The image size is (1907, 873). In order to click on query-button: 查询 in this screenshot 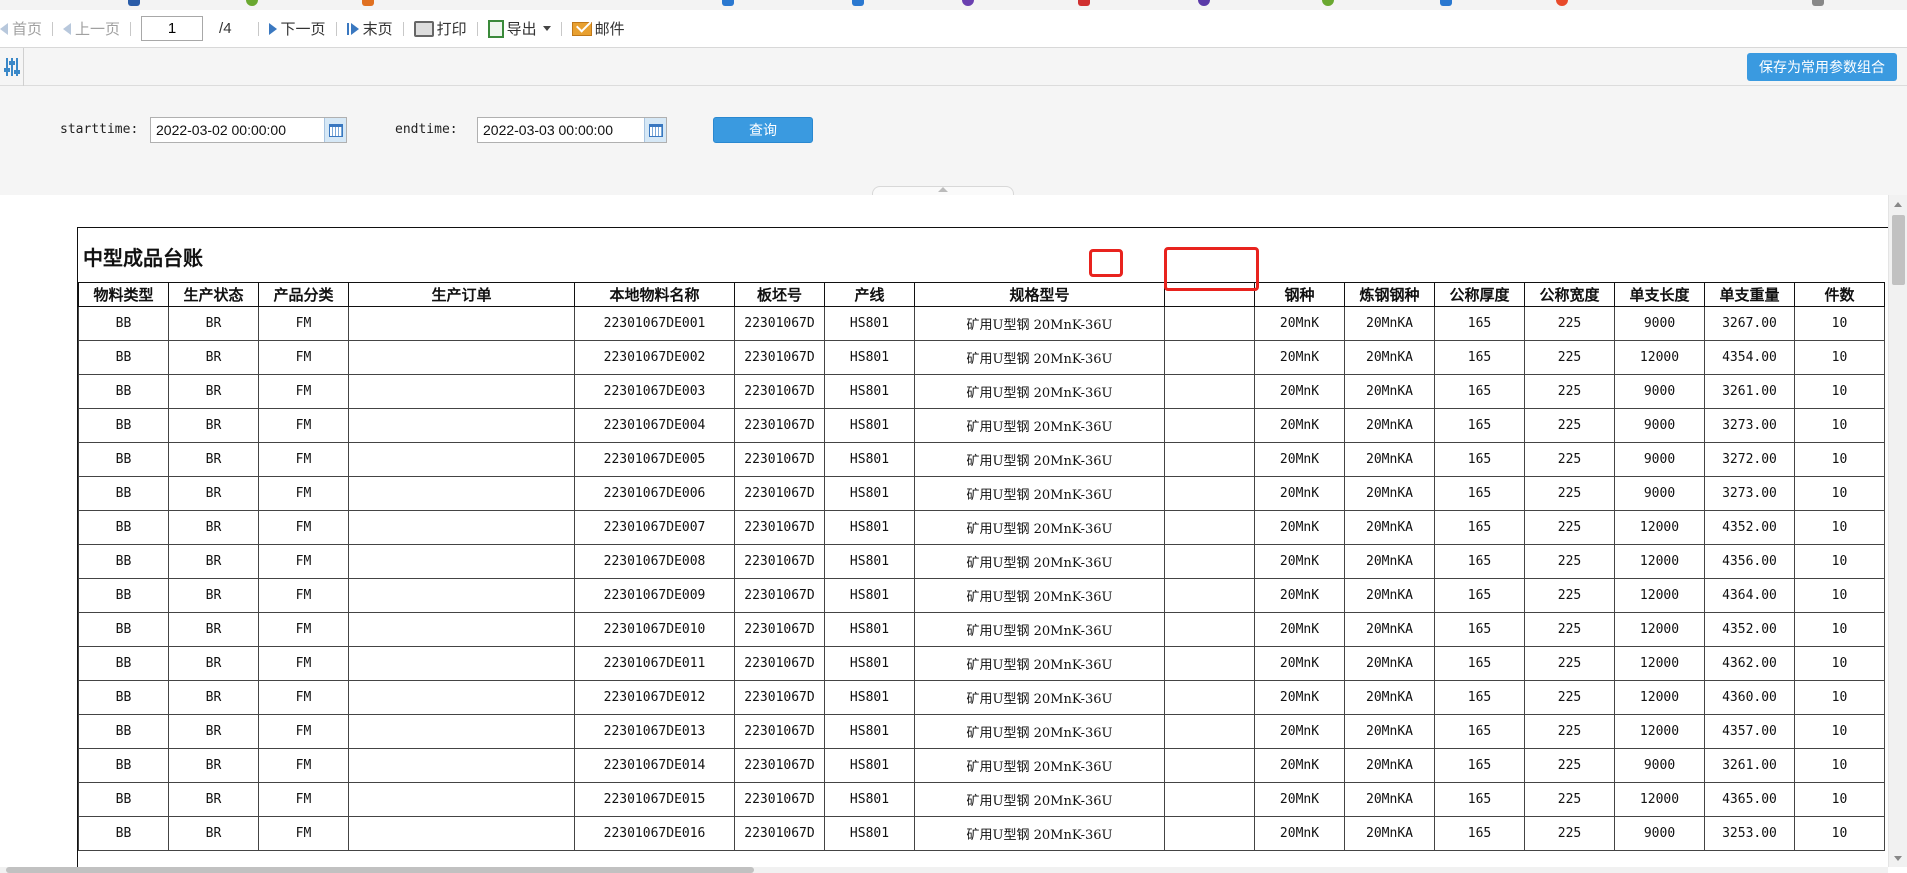, I will do `click(763, 130)`.